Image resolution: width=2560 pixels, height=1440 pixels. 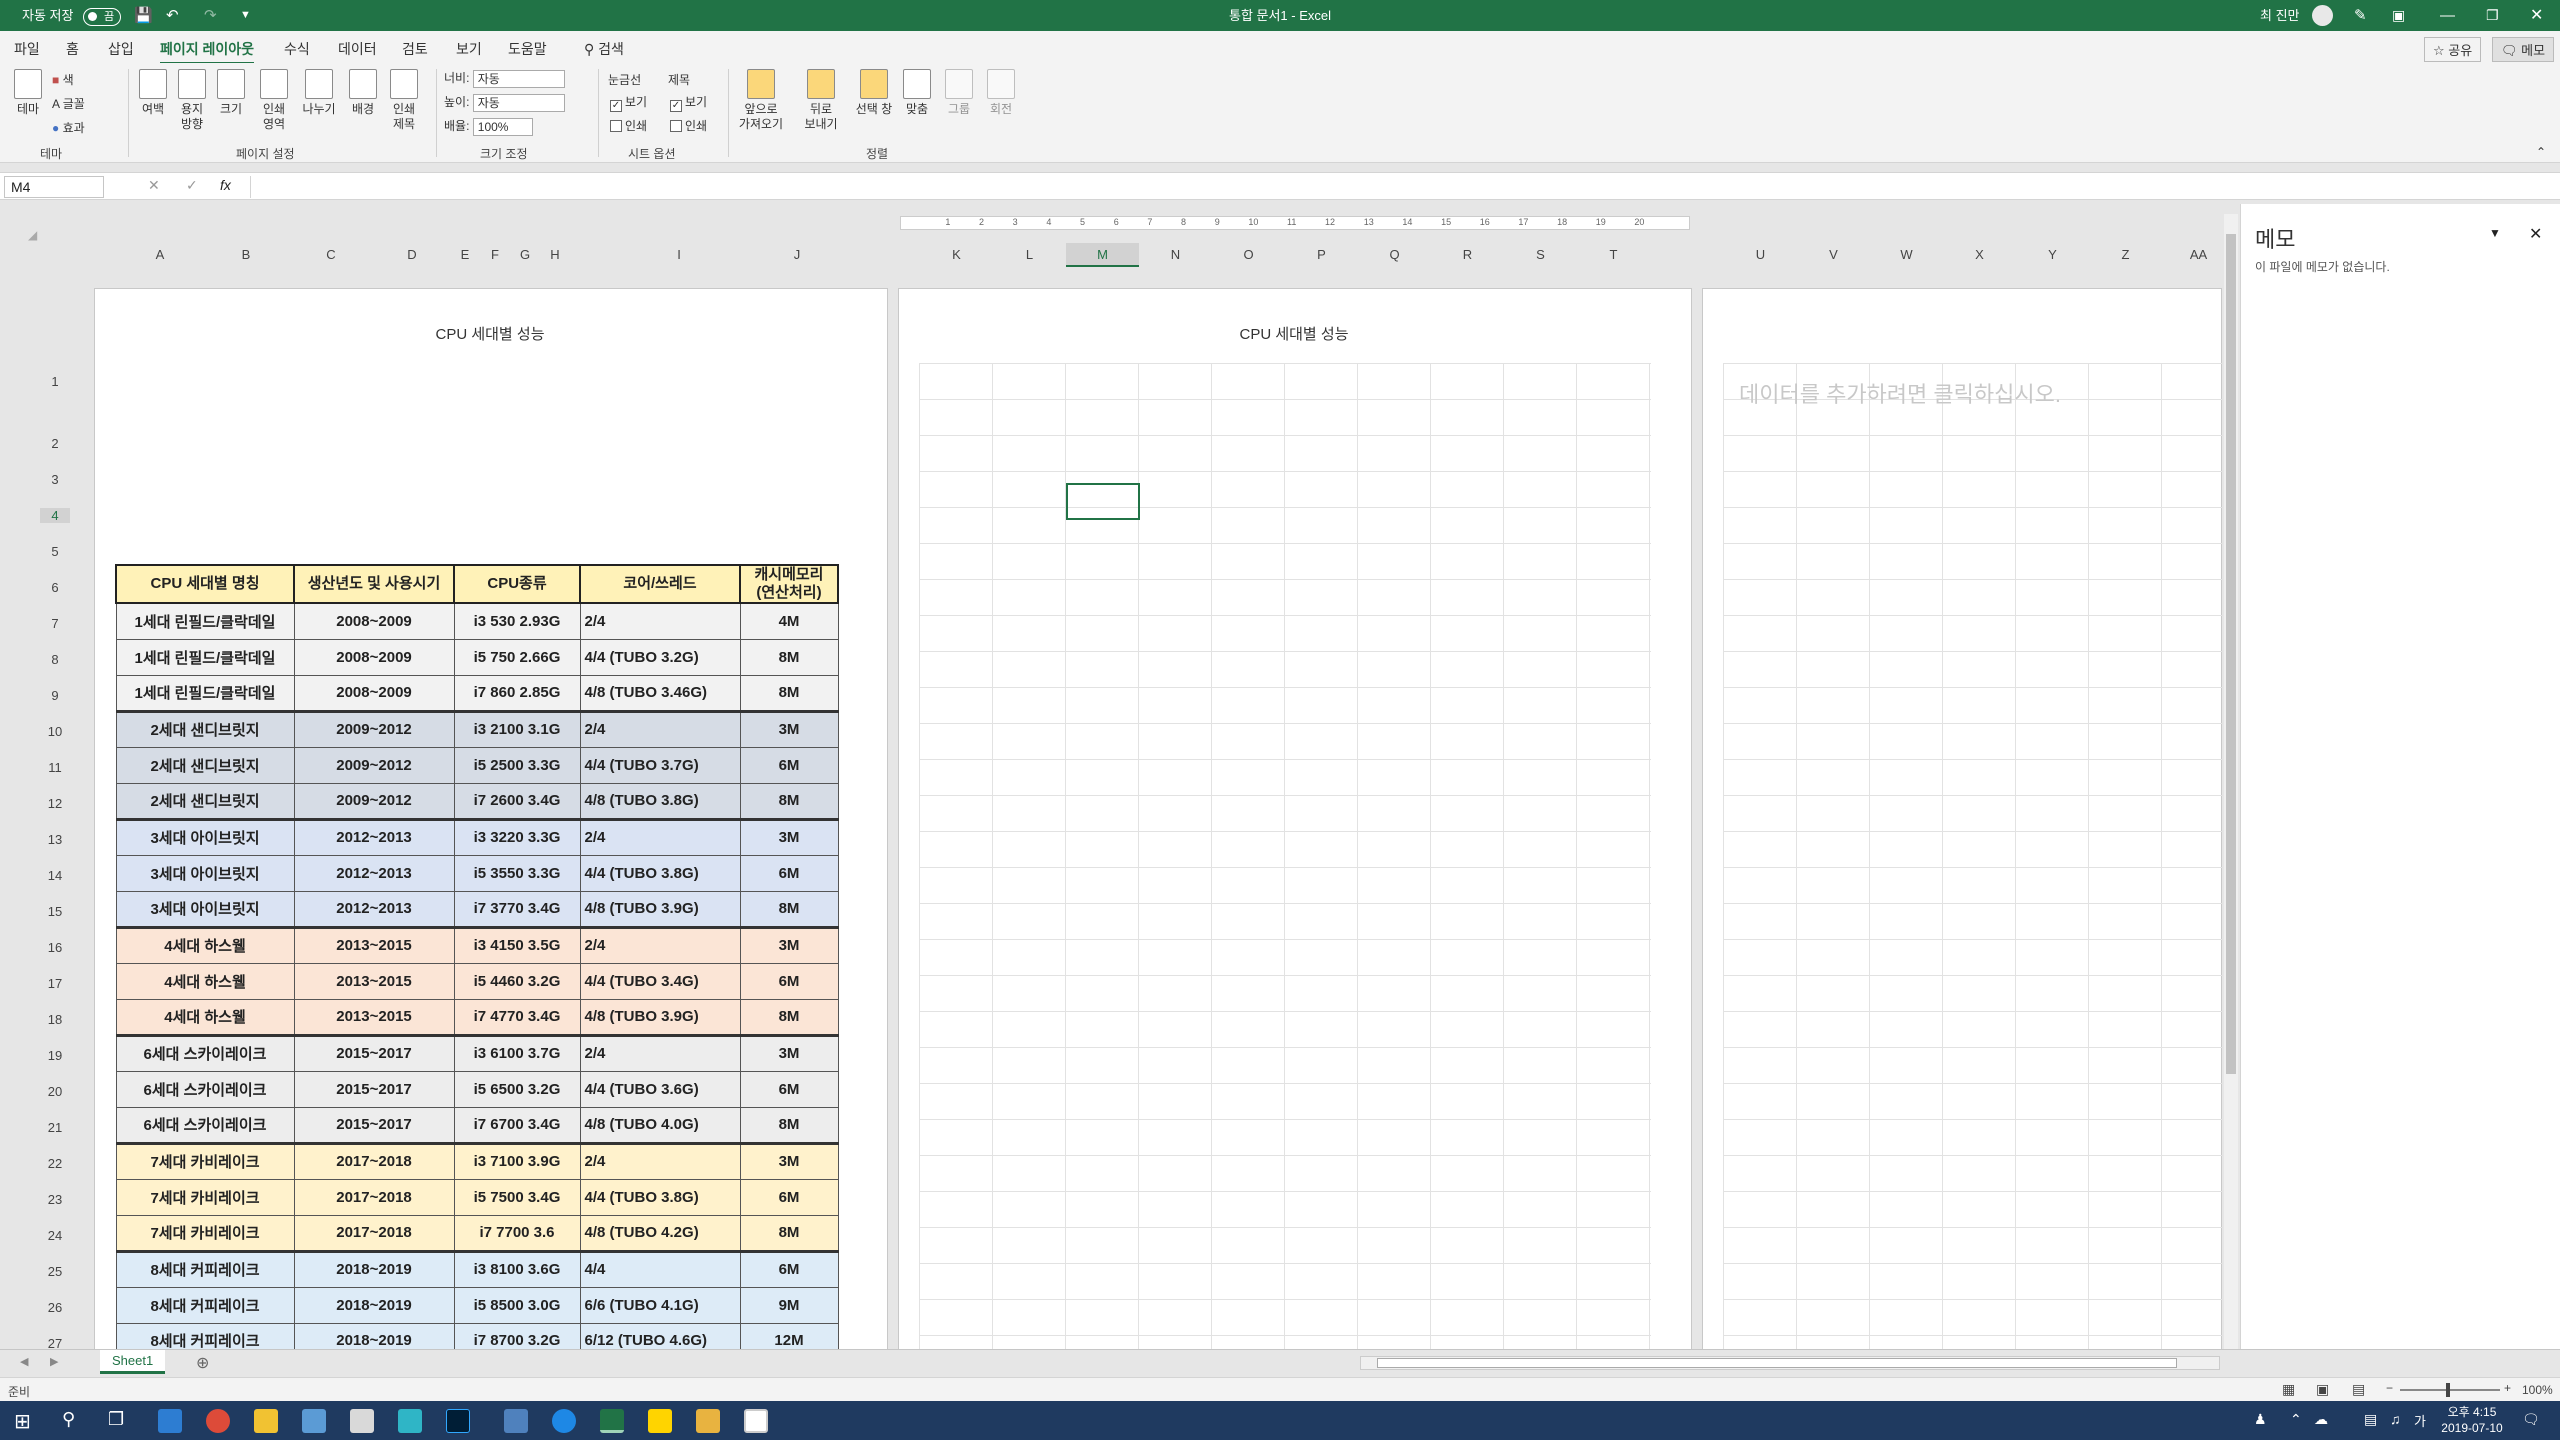 I want to click on row-header-4: 4, so click(x=55, y=515).